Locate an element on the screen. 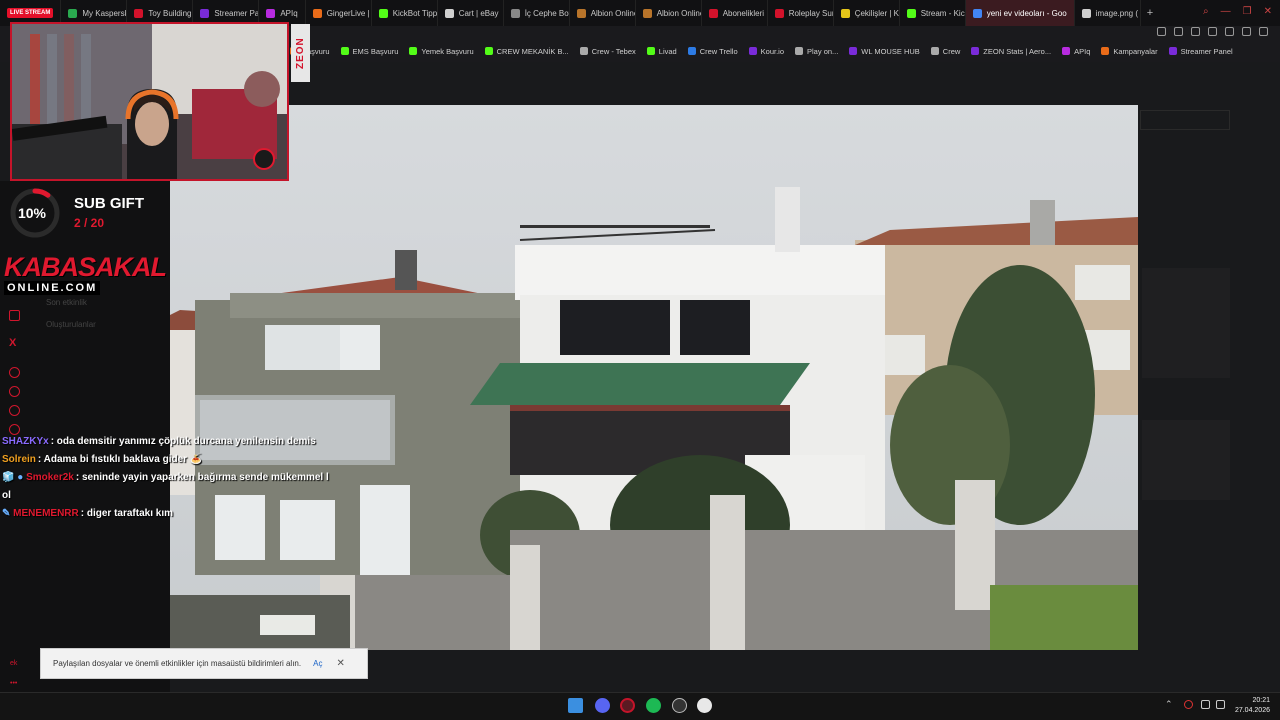 This screenshot has height=720, width=1280. bookmark-item: Livad is located at coordinates (661, 51).